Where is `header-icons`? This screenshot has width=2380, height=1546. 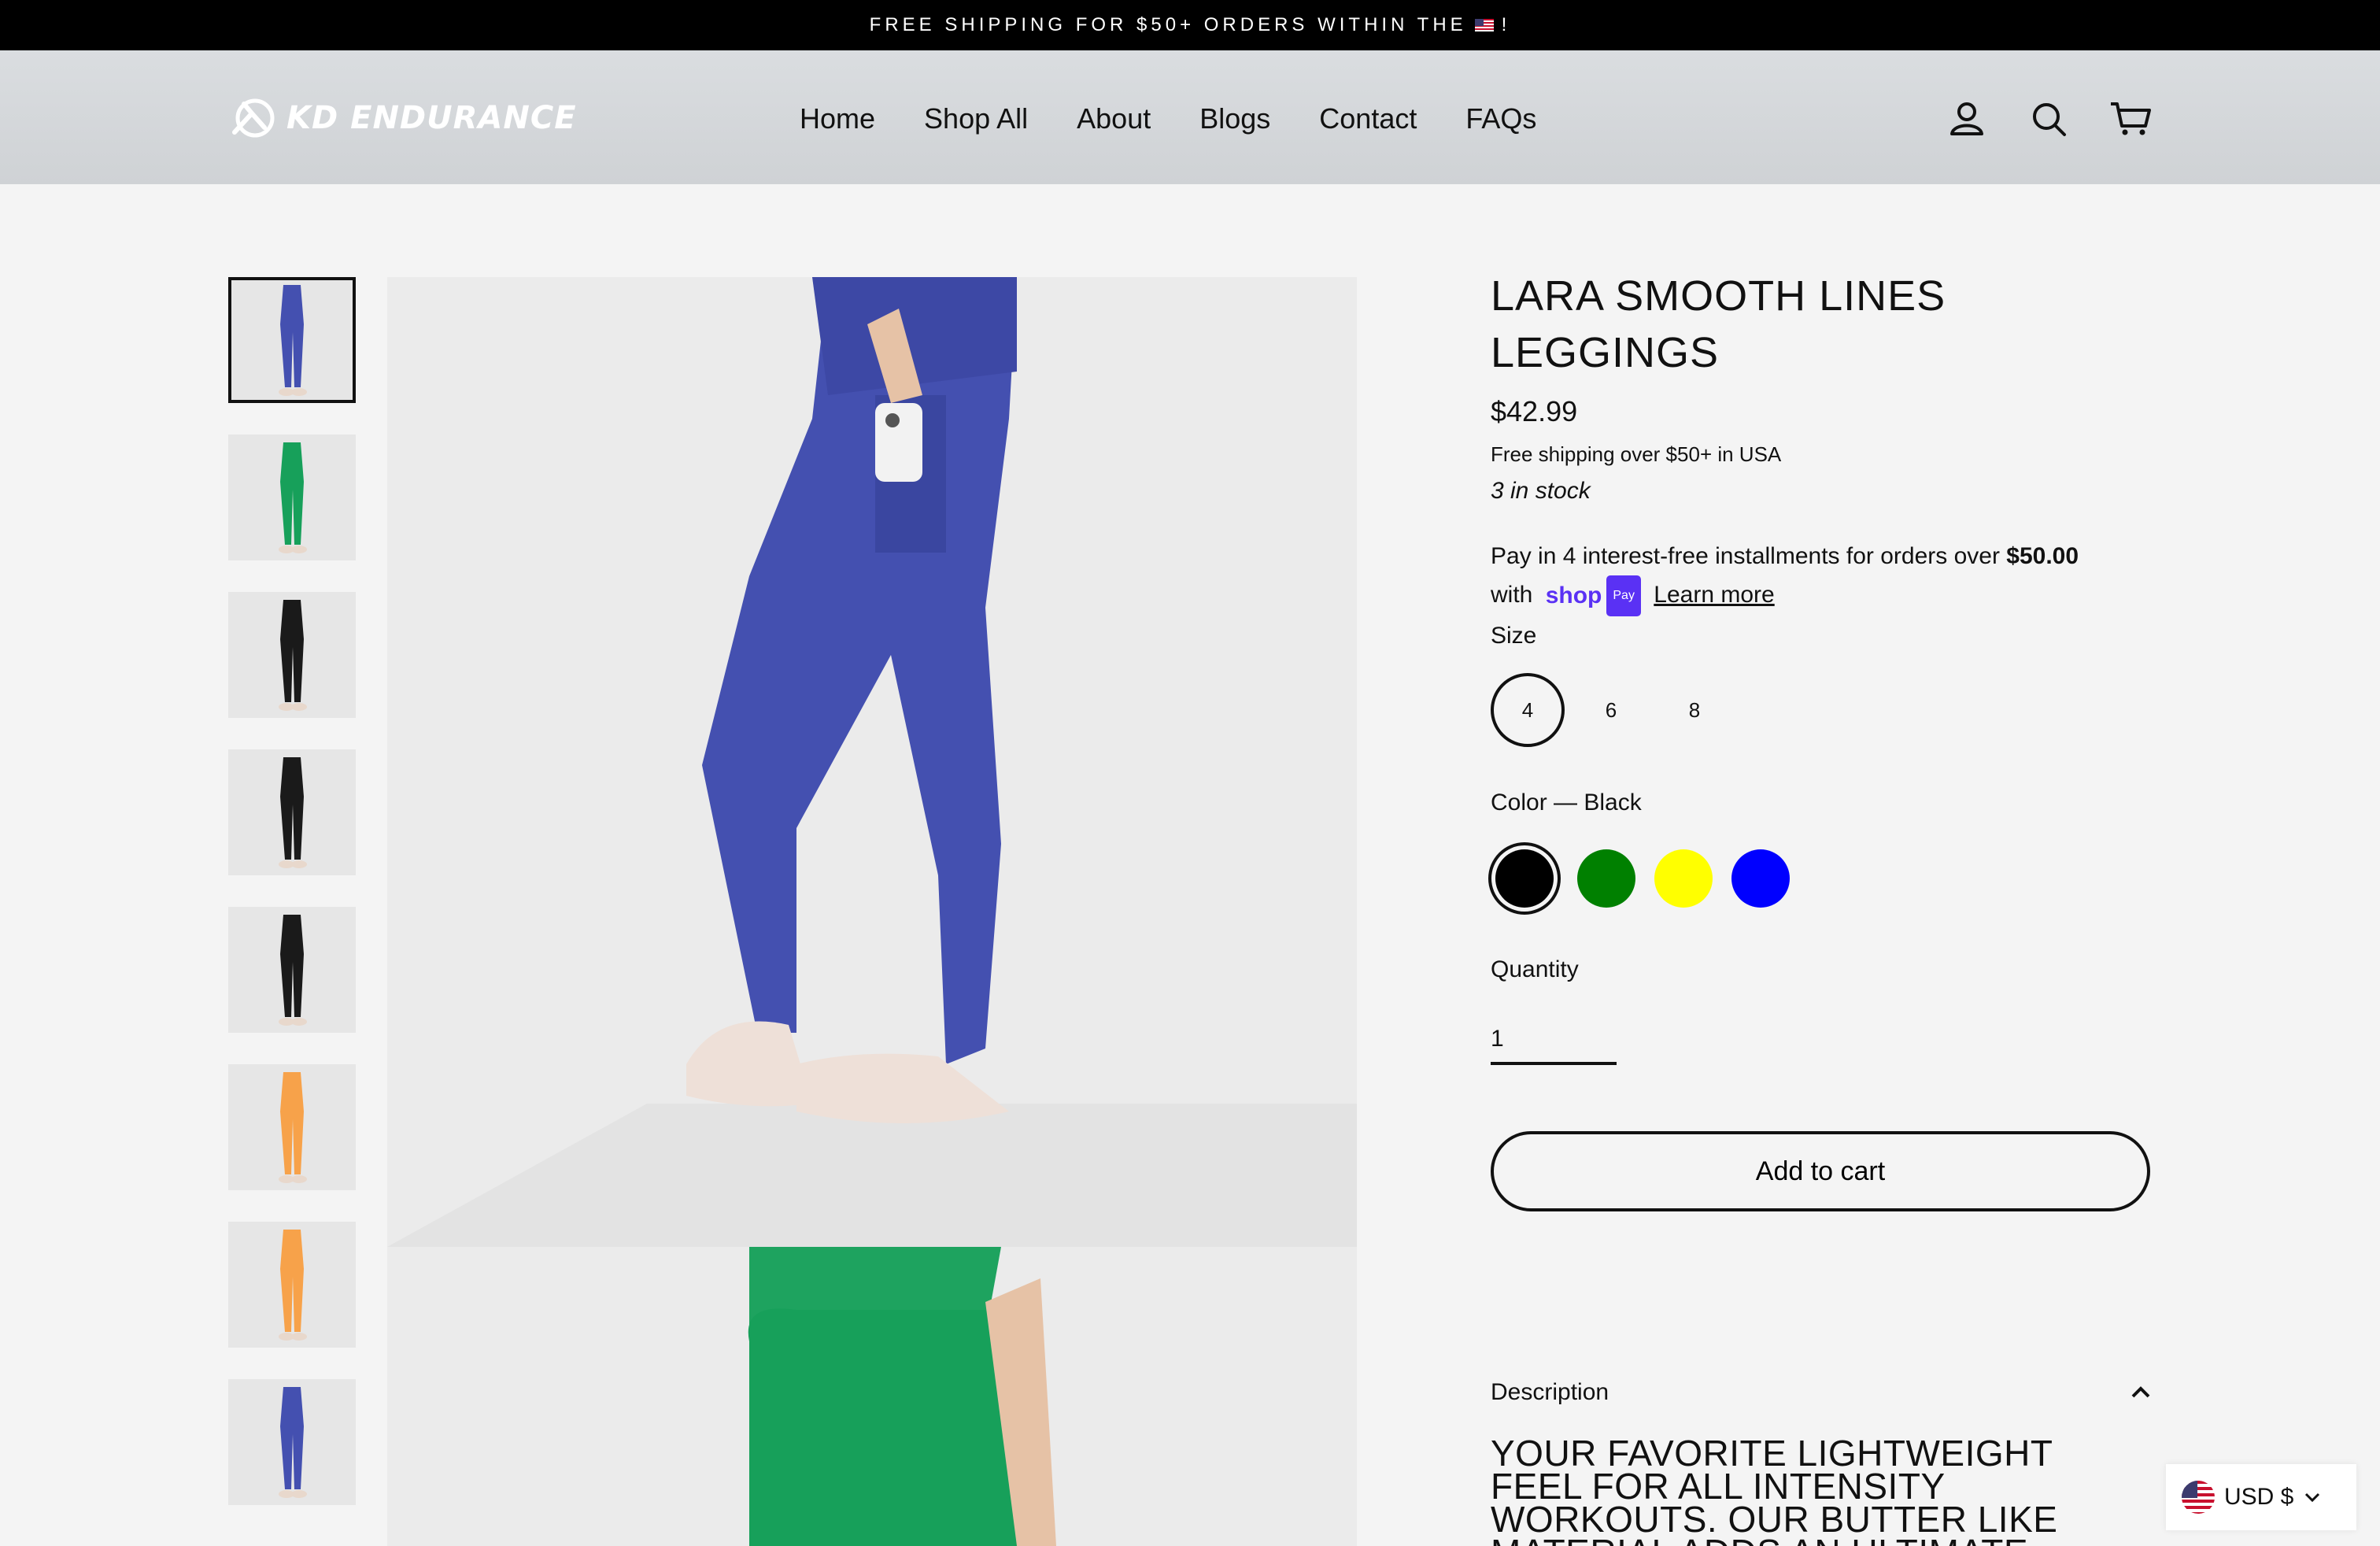 header-icons is located at coordinates (2049, 119).